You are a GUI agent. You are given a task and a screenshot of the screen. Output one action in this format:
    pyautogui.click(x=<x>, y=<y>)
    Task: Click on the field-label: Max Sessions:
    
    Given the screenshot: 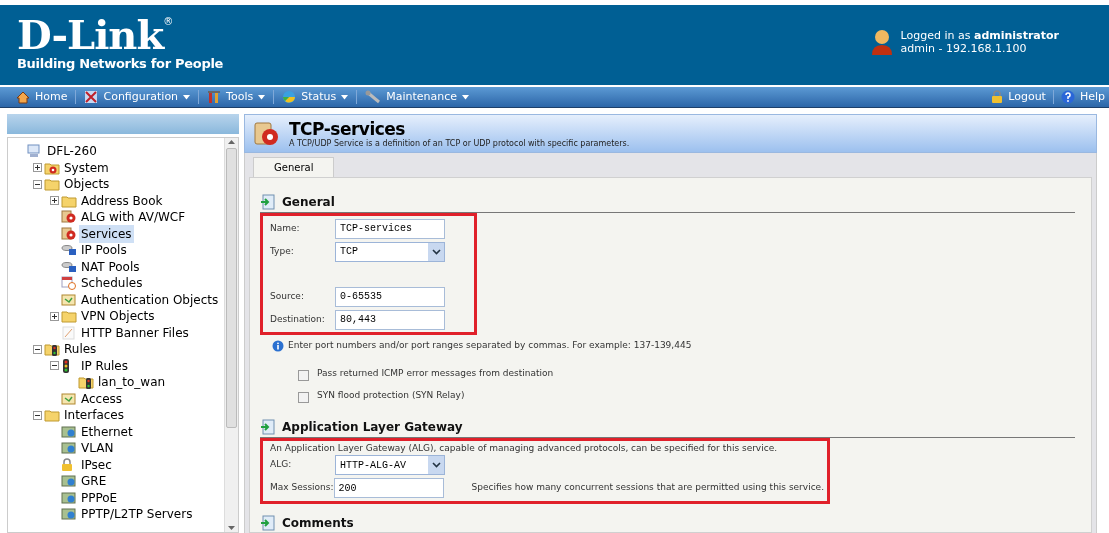 What is the action you would take?
    pyautogui.click(x=302, y=488)
    